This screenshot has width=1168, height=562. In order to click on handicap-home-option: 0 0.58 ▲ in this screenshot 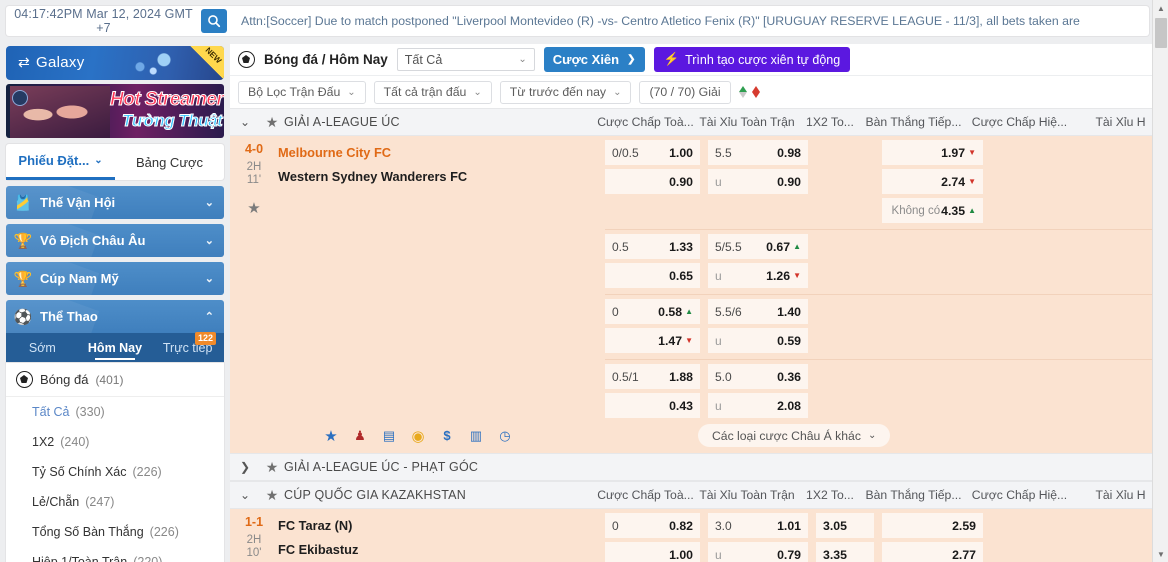, I will do `click(652, 311)`.